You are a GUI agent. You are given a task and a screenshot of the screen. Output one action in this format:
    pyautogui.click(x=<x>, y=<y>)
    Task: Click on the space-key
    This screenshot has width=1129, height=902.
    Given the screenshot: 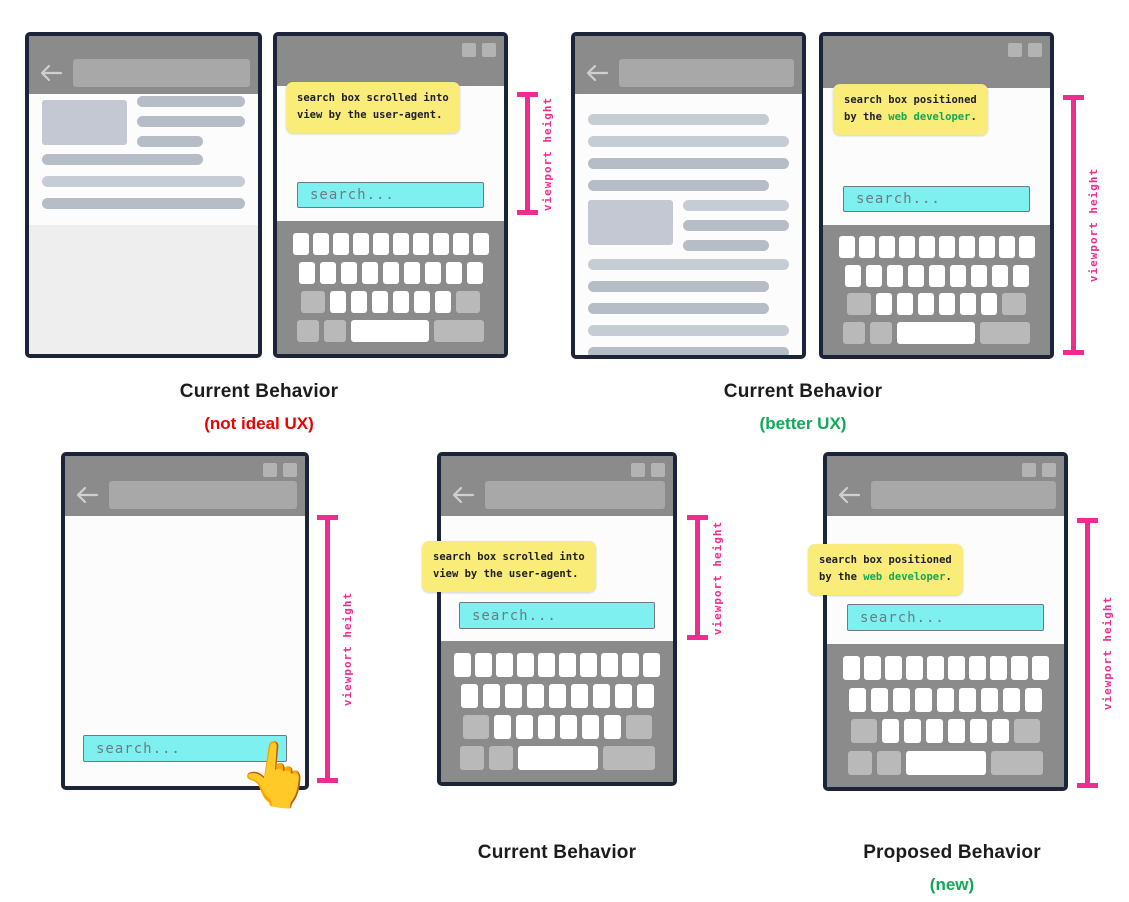 What is the action you would take?
    pyautogui.click(x=936, y=332)
    